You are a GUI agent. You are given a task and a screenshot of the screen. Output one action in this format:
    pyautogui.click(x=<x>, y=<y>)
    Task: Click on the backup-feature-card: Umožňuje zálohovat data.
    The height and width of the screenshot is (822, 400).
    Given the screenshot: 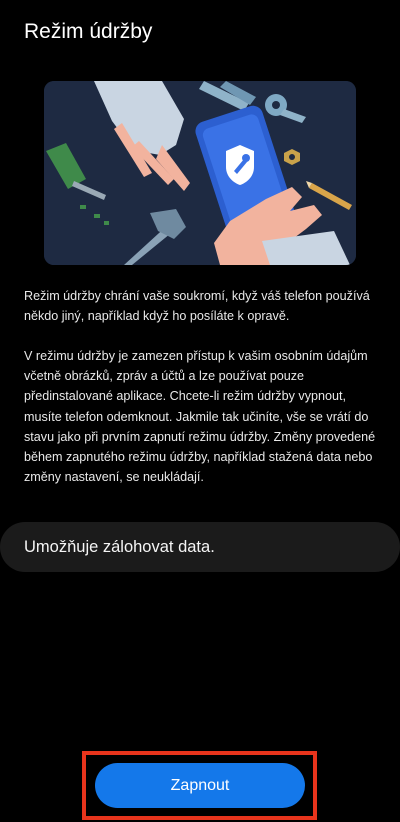 What is the action you would take?
    pyautogui.click(x=200, y=547)
    